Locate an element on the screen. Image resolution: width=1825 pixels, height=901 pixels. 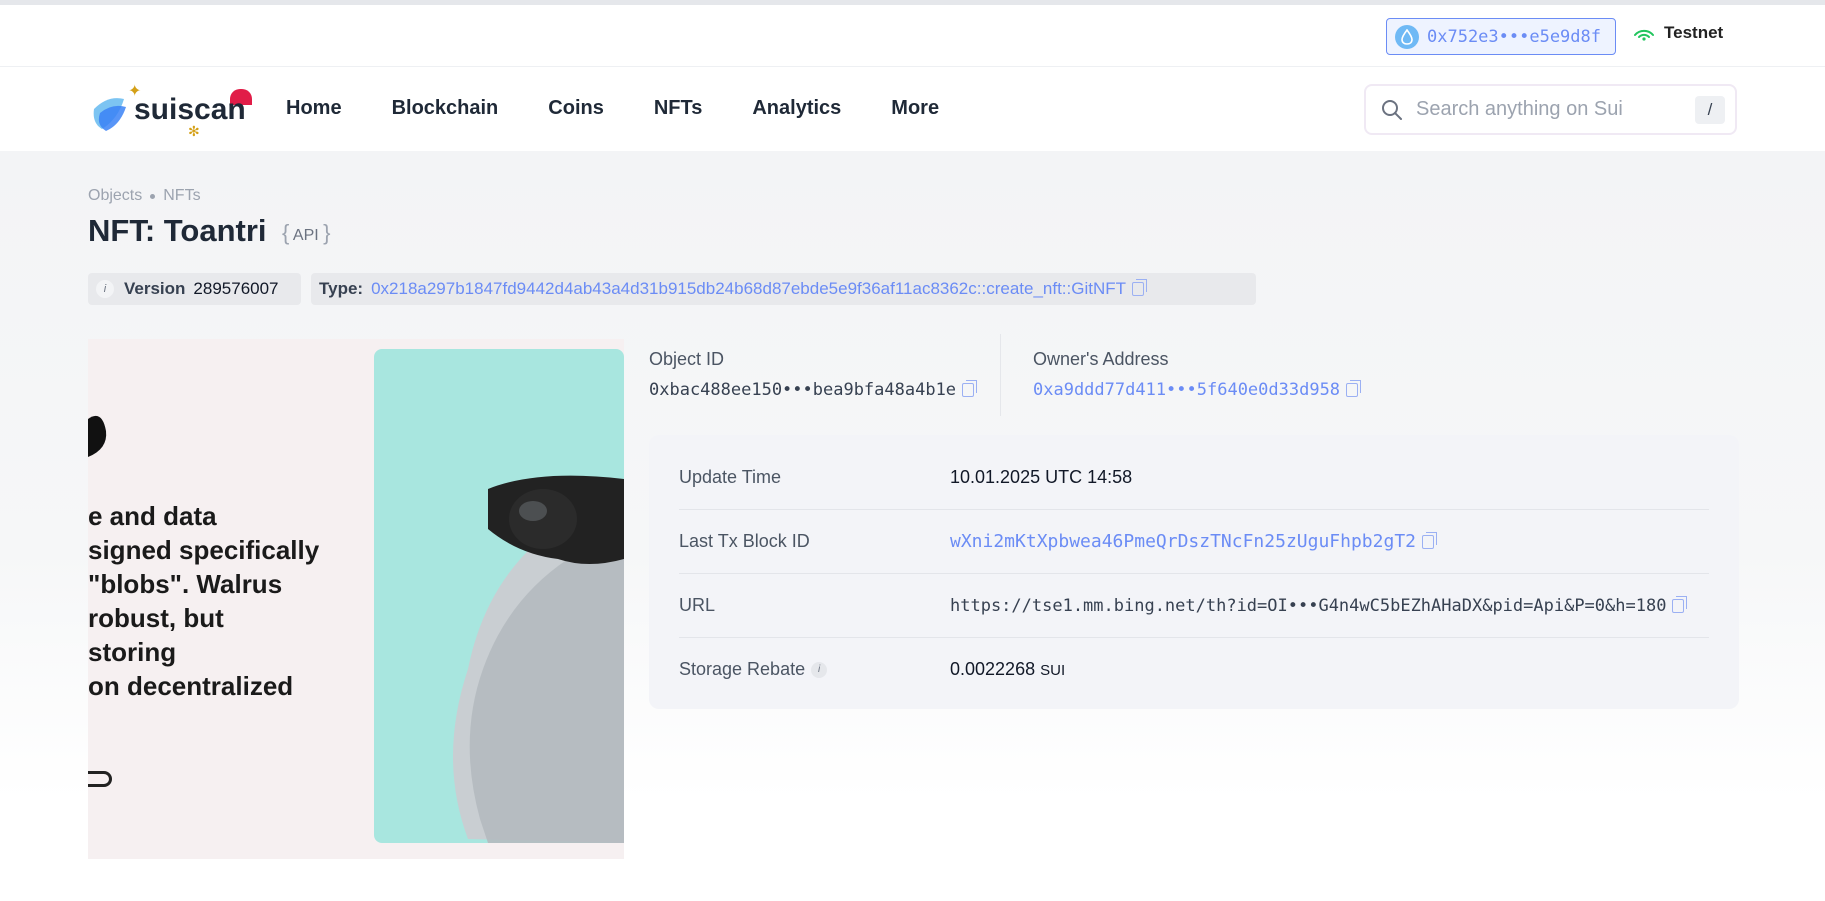
object-id-row: 0xbac488ee150•••bea9bfa48a4b1e is located at coordinates (813, 390).